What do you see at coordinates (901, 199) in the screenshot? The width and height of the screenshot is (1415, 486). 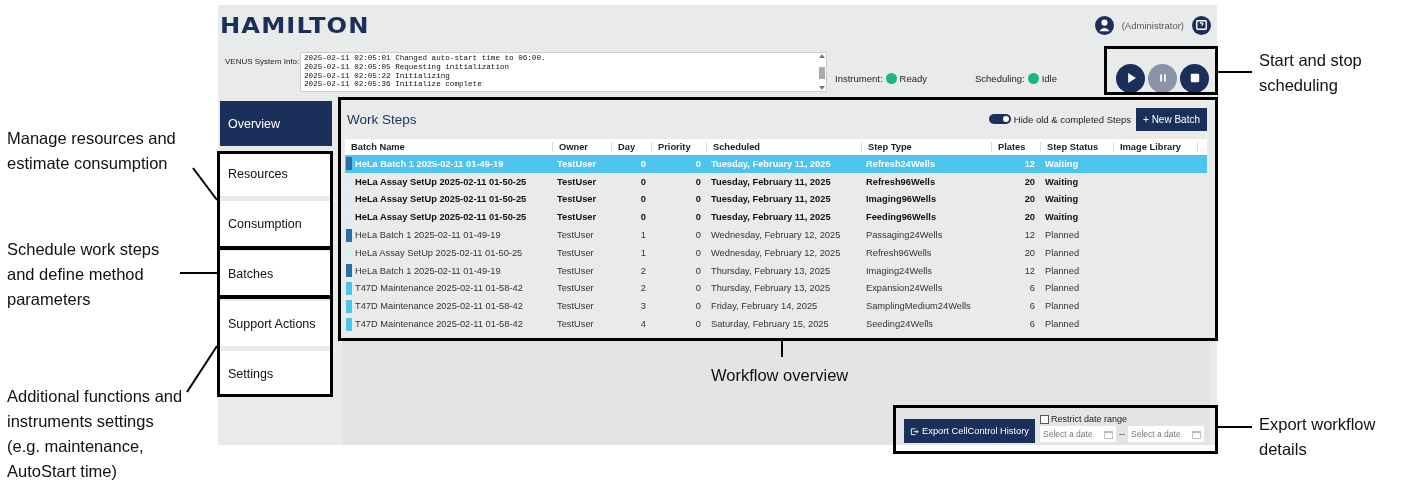 I see `table-cell: Imaging96Wells` at bounding box center [901, 199].